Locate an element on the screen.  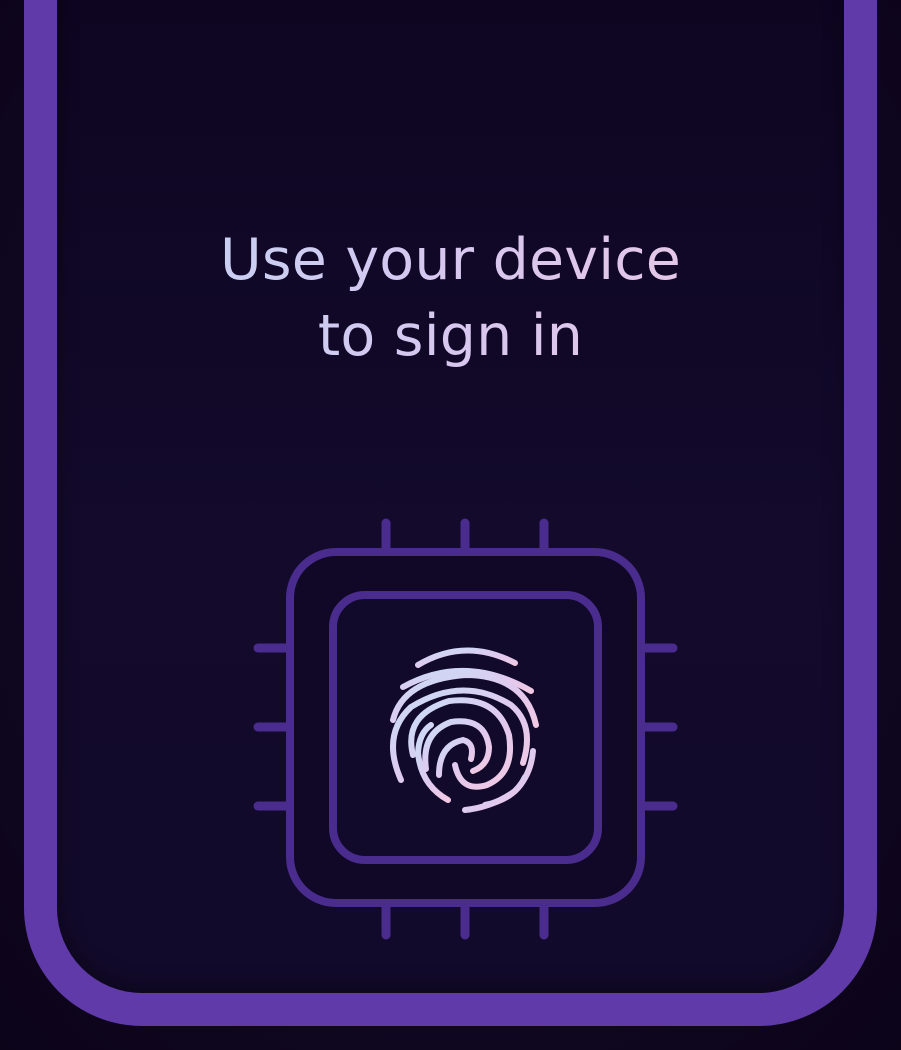
headline-line-1: Use your device is located at coordinates (450, 260).